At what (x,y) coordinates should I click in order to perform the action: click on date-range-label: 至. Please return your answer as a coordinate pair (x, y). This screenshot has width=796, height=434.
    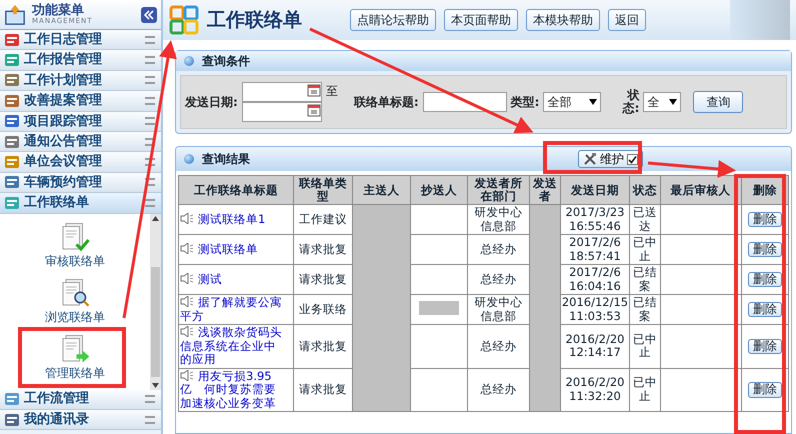
    Looking at the image, I should click on (332, 91).